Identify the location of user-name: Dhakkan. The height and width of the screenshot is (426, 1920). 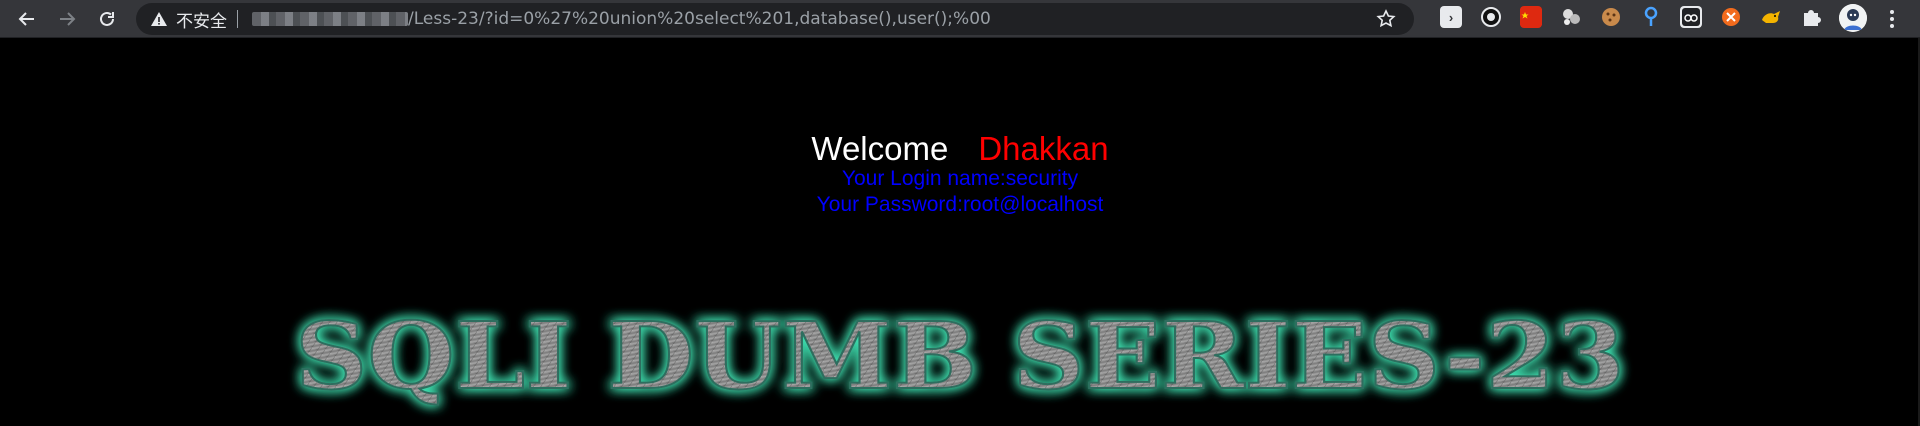
(1043, 148).